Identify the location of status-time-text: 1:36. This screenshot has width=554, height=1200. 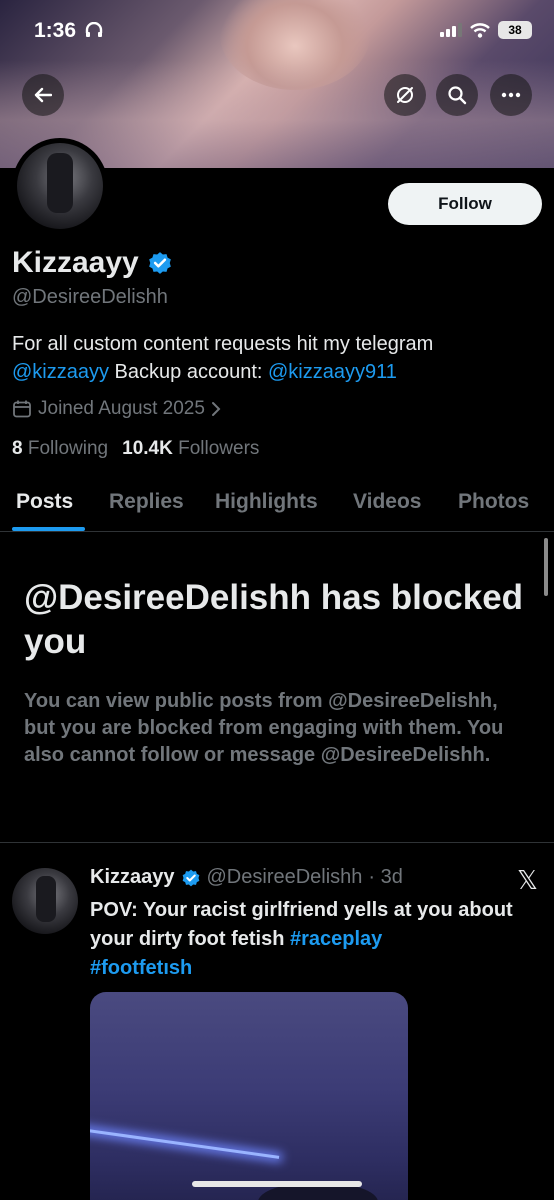
(55, 30).